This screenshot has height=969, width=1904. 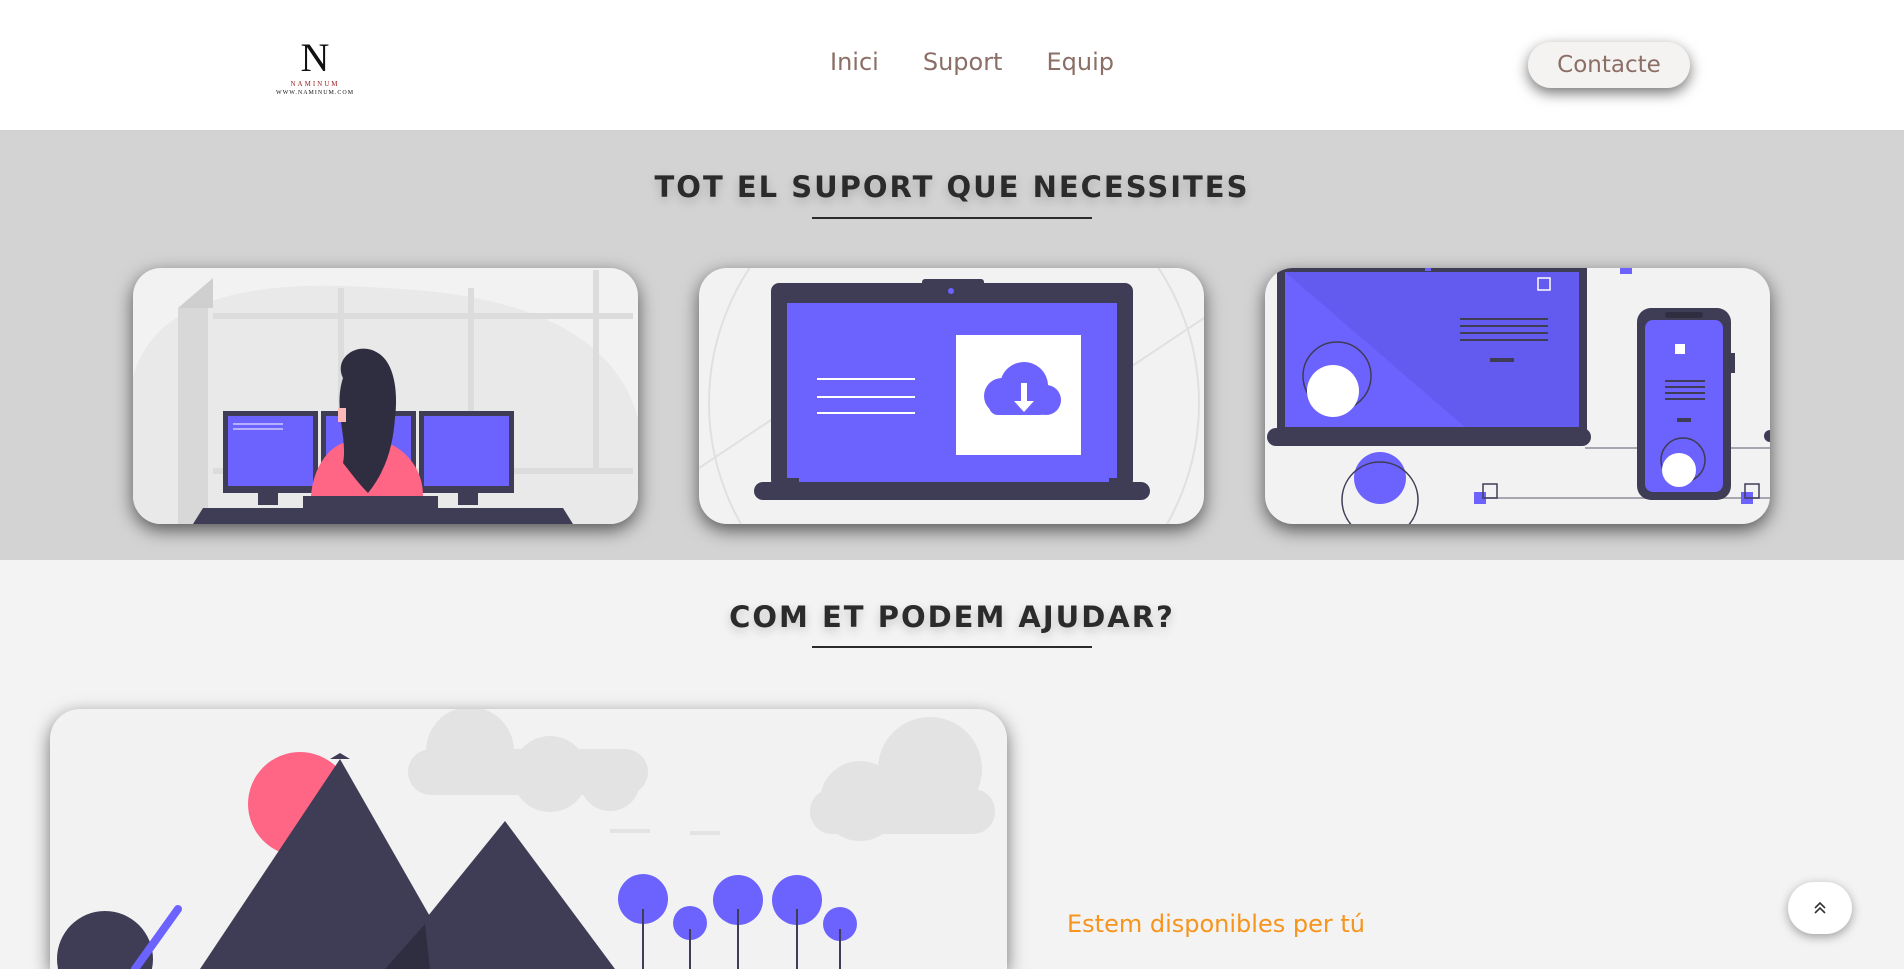 I want to click on woman-at-monitors-illustration, so click(x=385, y=397).